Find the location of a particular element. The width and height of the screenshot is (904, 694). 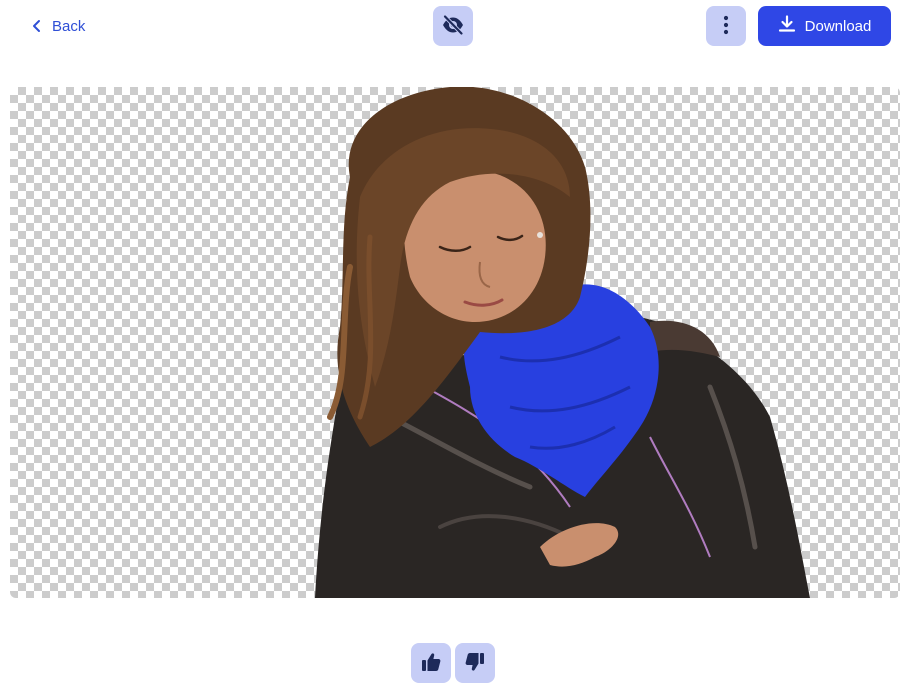

thumbs-up-icon is located at coordinates (431, 663).